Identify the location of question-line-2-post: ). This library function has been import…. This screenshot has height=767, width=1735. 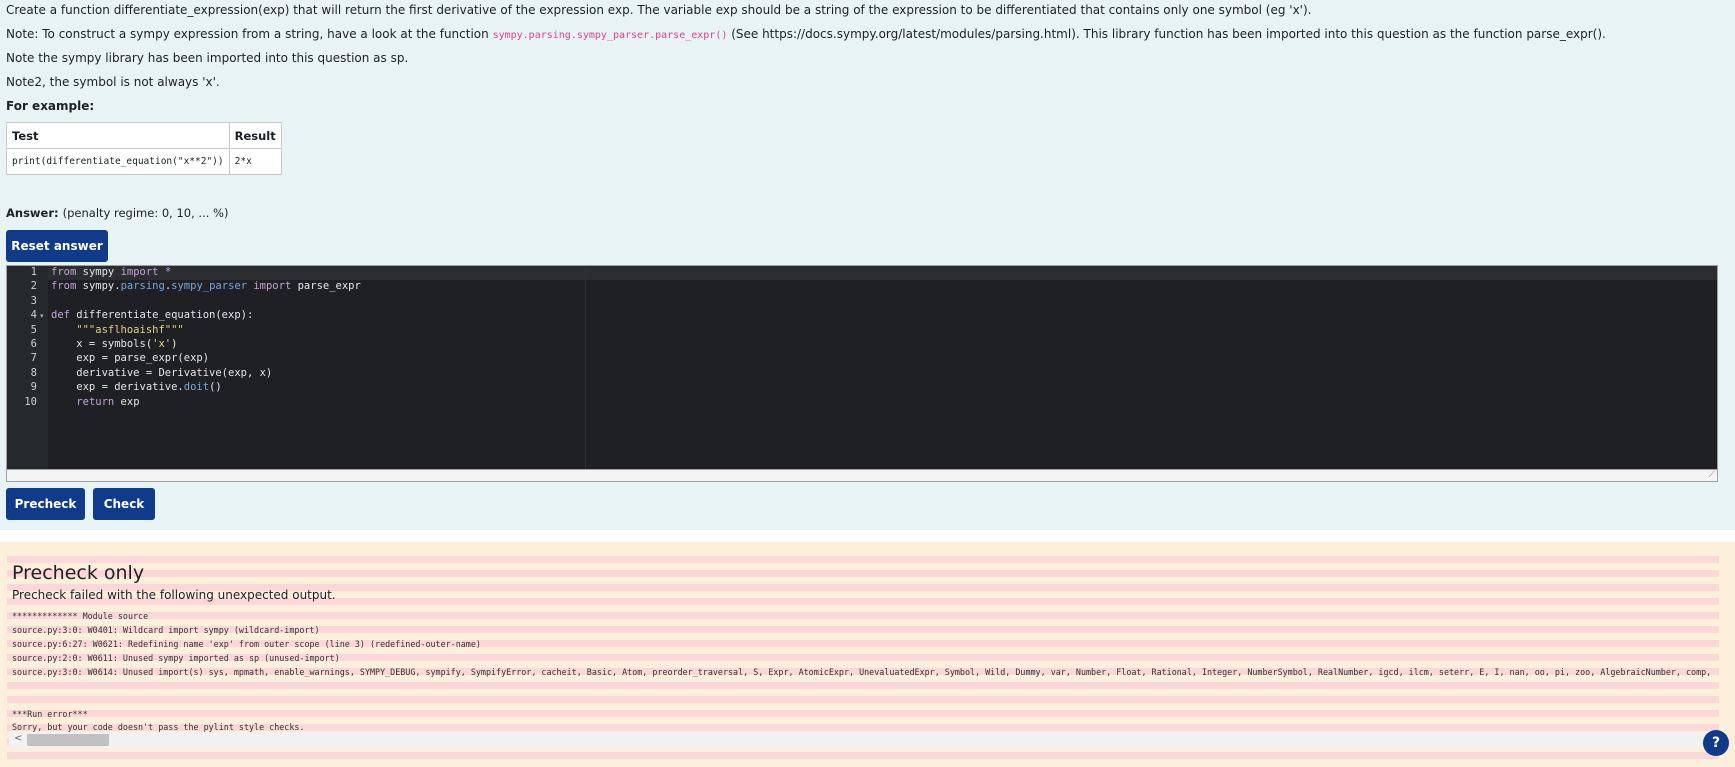
(1338, 34).